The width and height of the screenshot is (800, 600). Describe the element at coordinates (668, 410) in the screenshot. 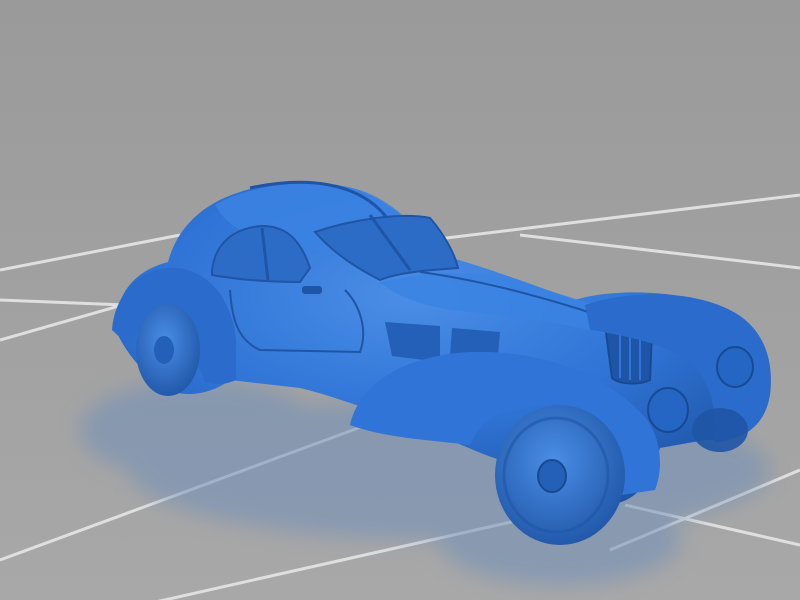

I see `headlamp-near` at that location.